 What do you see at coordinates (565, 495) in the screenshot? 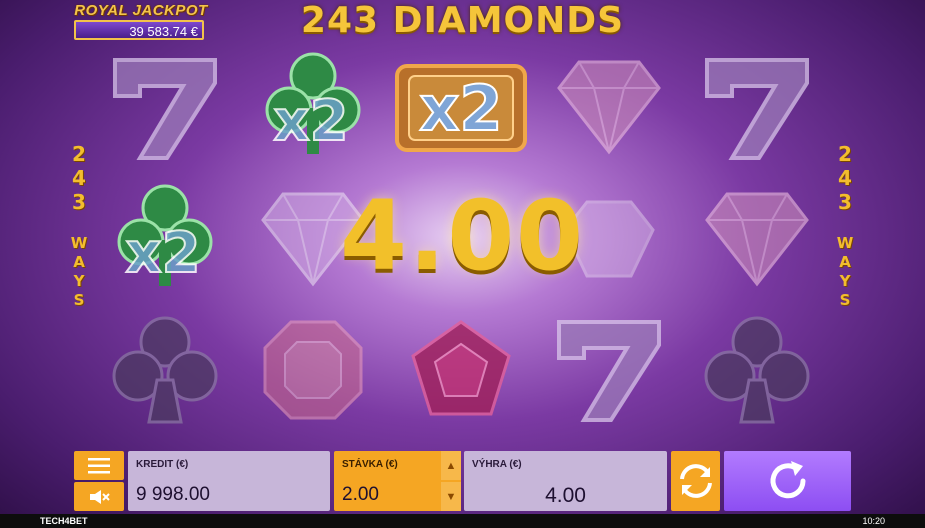
I see `win-value: 4.00` at bounding box center [565, 495].